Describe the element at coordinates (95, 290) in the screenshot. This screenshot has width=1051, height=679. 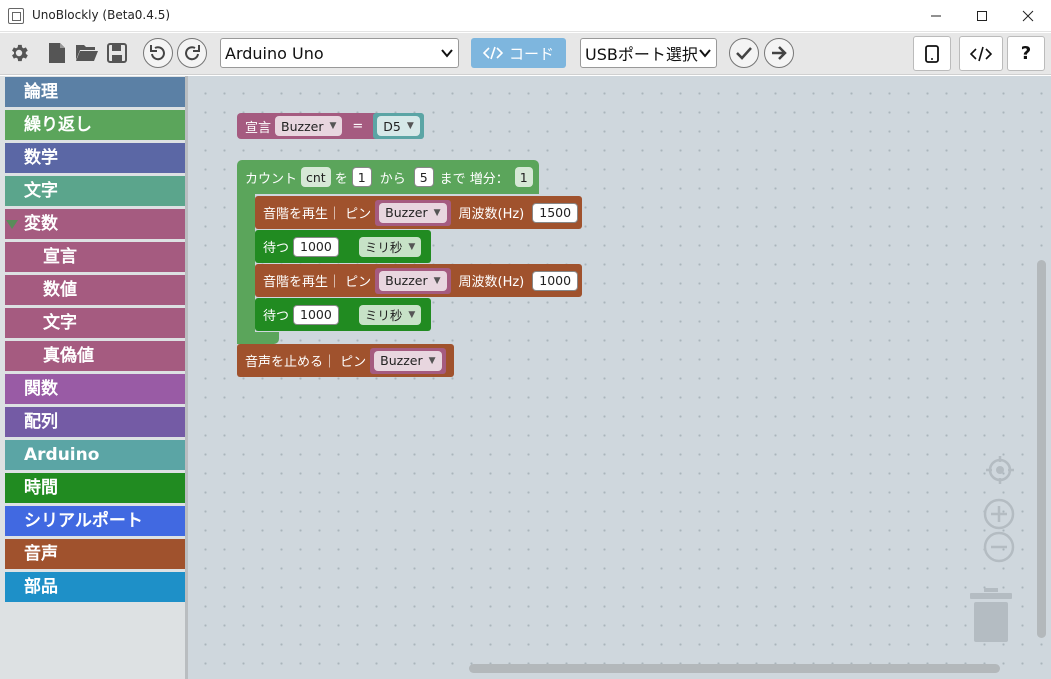
I see `subcategory-number: 数値` at that location.